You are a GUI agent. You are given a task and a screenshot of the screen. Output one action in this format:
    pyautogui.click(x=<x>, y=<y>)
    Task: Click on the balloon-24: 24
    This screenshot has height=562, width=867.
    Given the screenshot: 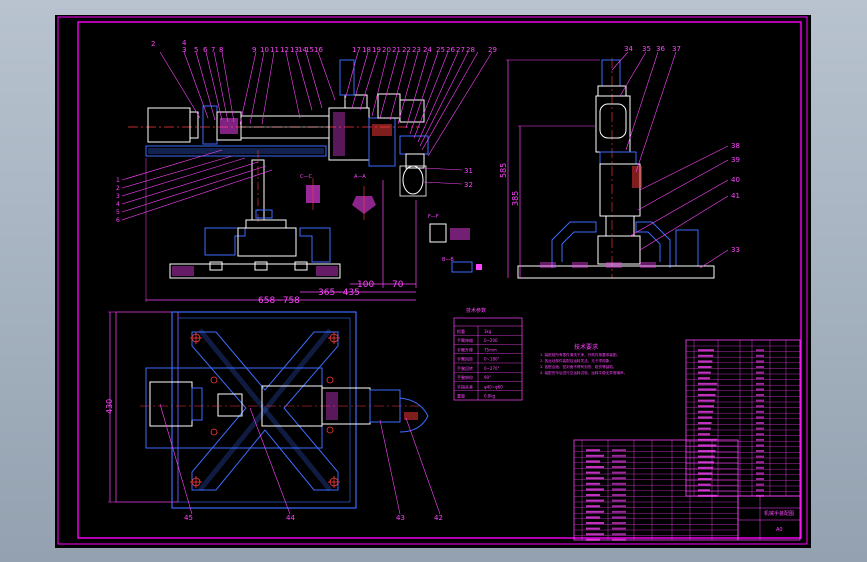 What is the action you would take?
    pyautogui.click(x=427, y=50)
    